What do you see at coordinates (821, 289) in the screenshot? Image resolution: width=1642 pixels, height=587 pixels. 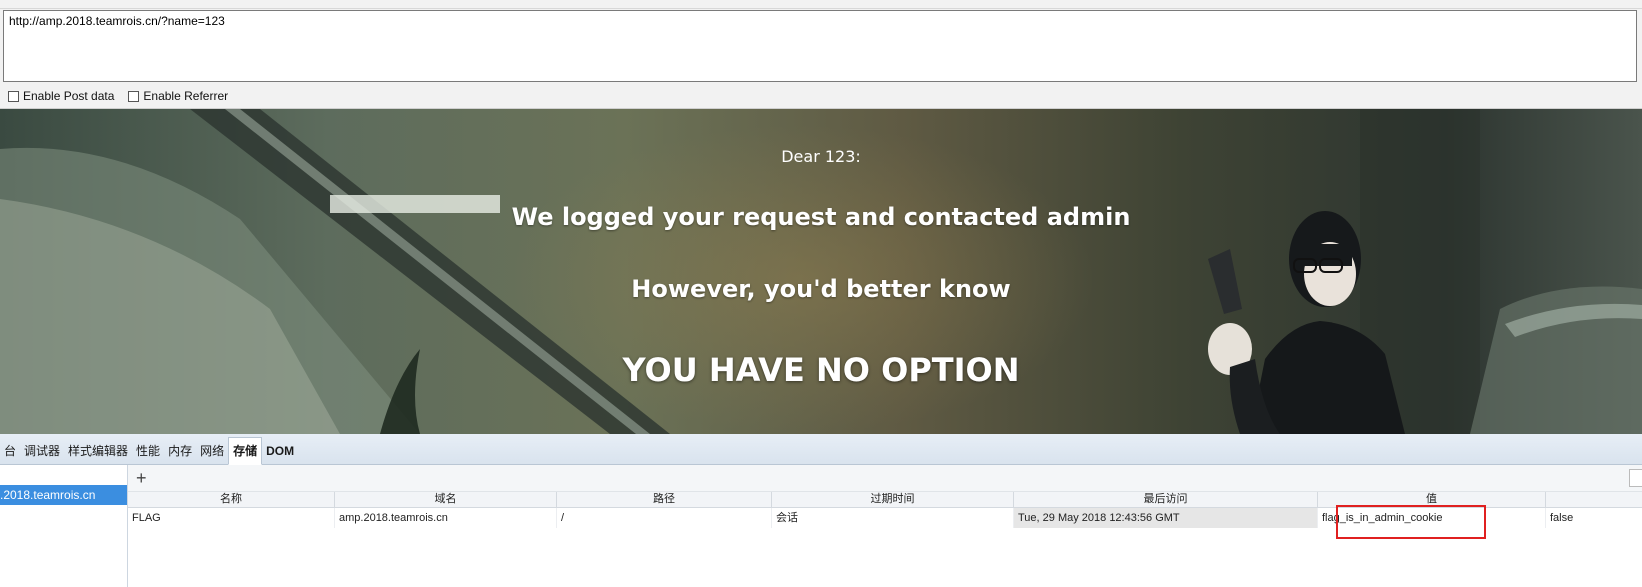 I see `however-heading: However, you'd better know` at bounding box center [821, 289].